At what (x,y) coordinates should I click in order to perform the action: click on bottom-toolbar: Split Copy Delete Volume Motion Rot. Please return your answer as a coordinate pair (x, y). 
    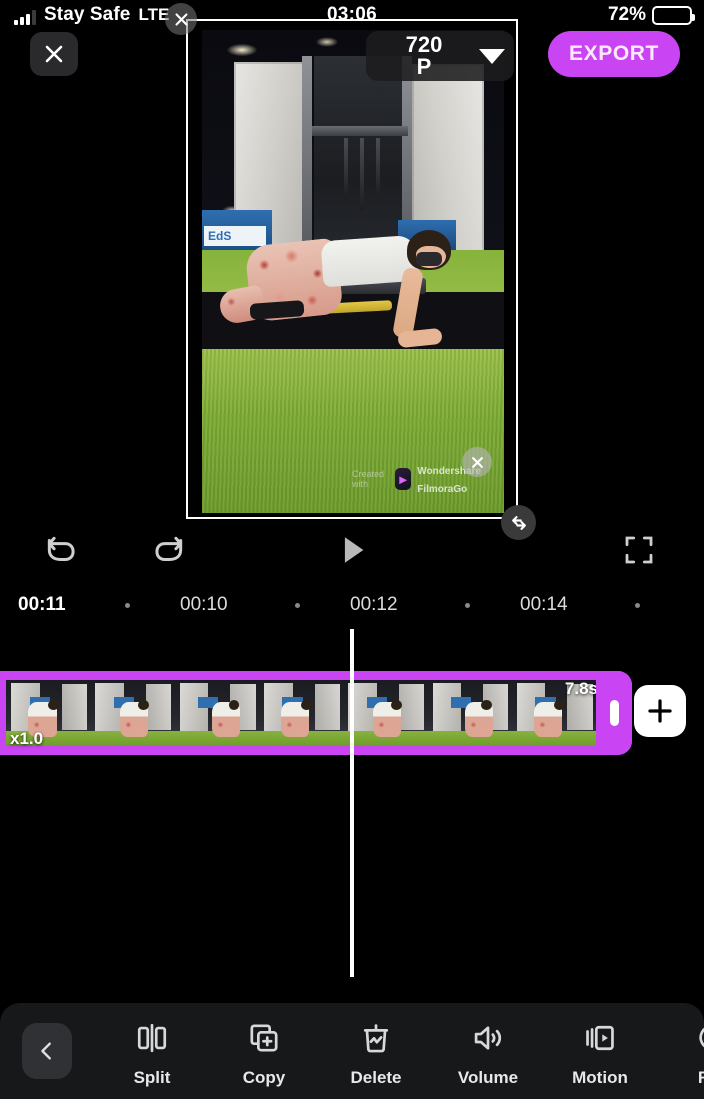
    Looking at the image, I should click on (352, 1051).